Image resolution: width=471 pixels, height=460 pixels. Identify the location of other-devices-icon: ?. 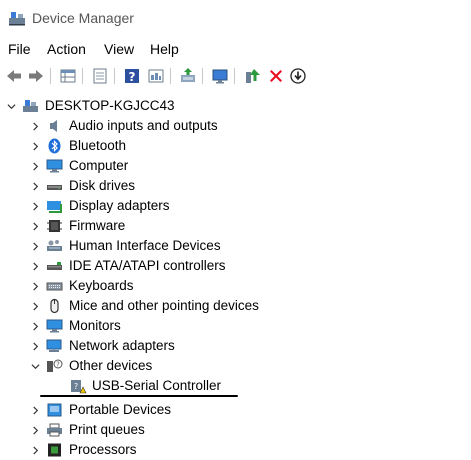
(55, 365).